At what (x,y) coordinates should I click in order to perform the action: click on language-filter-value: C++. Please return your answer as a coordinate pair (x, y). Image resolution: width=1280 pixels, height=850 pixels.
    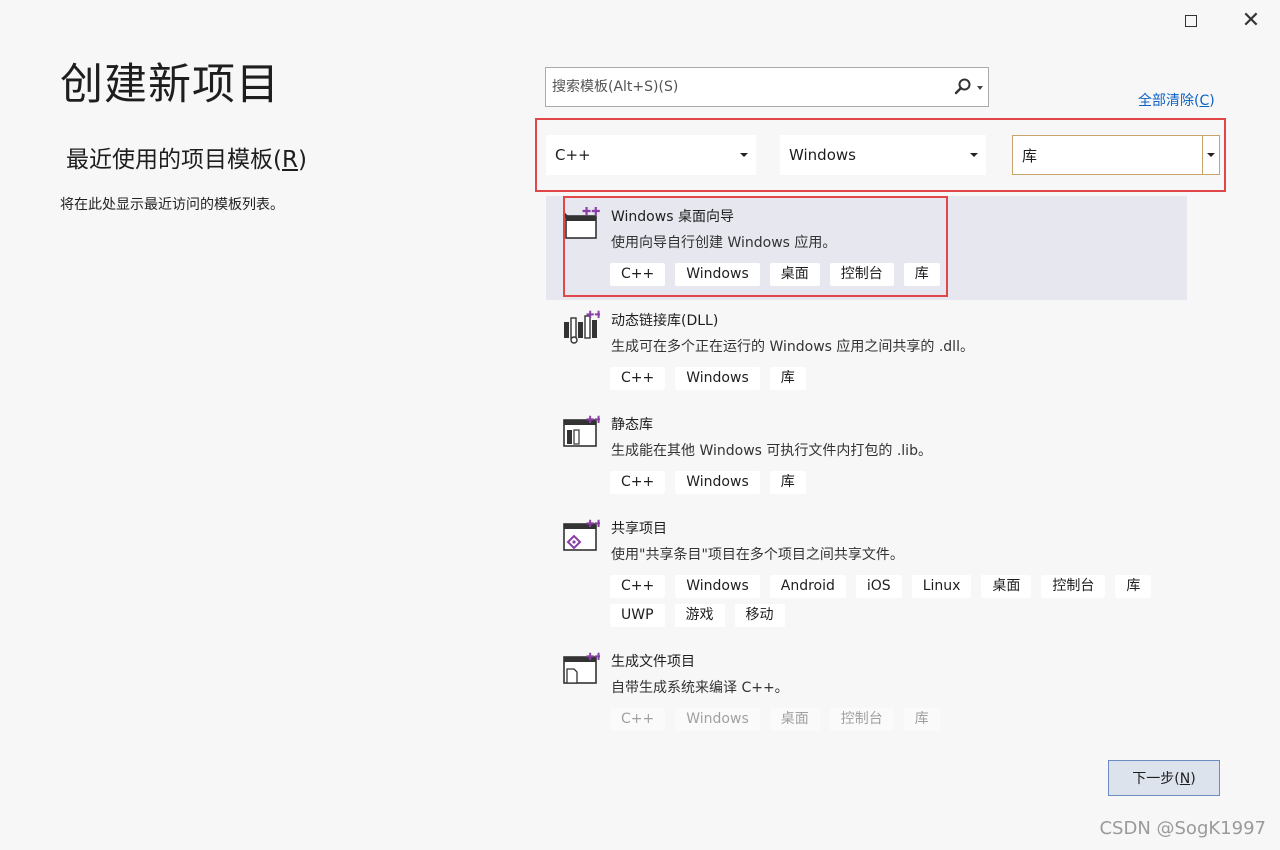
    Looking at the image, I should click on (573, 155).